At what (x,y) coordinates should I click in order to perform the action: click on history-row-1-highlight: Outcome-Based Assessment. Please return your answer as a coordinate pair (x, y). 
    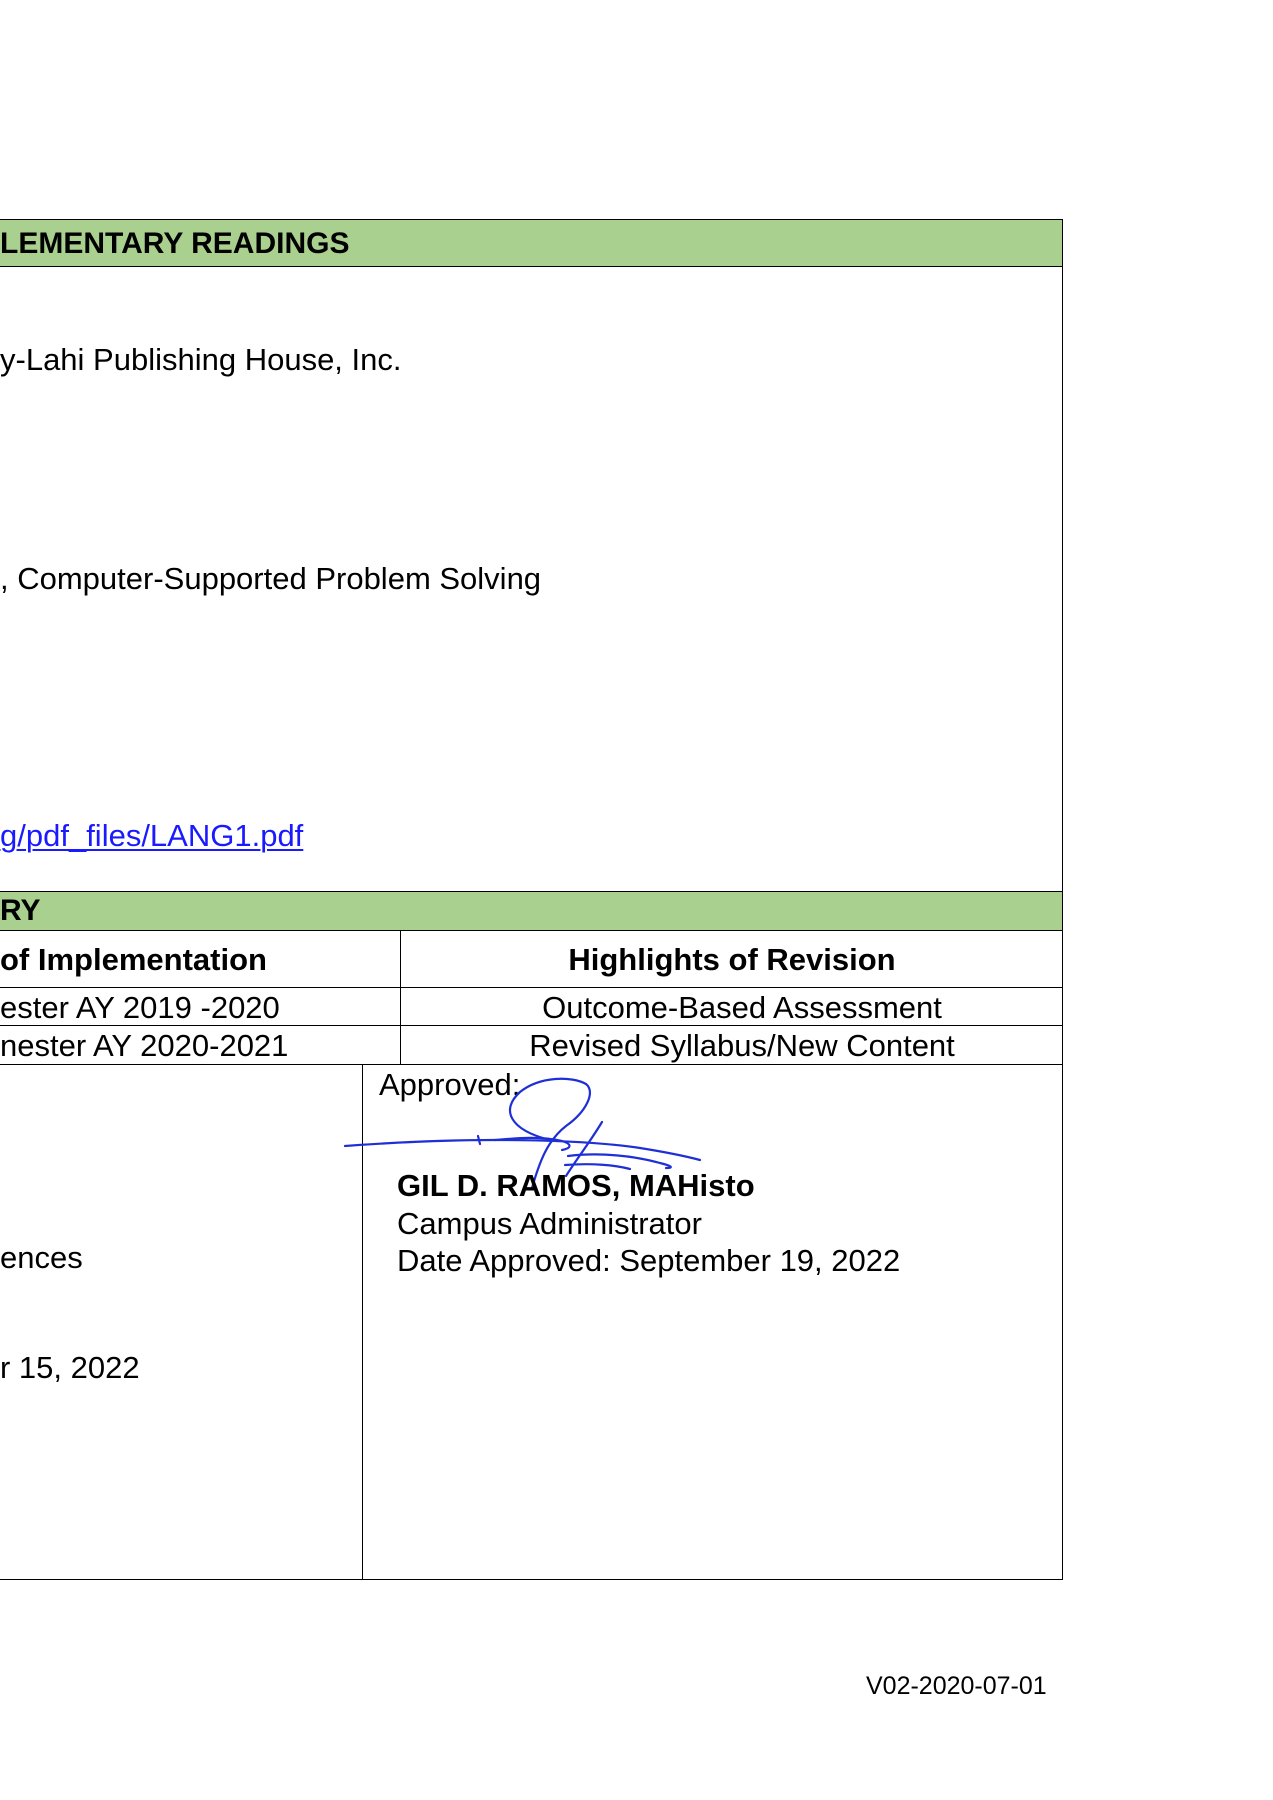
    Looking at the image, I should click on (742, 1007).